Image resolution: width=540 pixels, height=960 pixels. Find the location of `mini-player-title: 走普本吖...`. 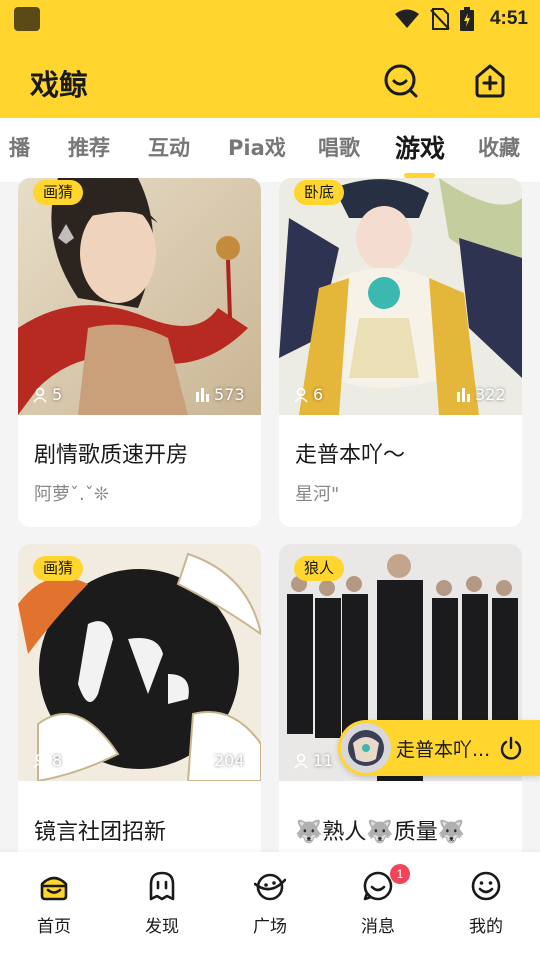

mini-player-title: 走普本吖... is located at coordinates (443, 750).